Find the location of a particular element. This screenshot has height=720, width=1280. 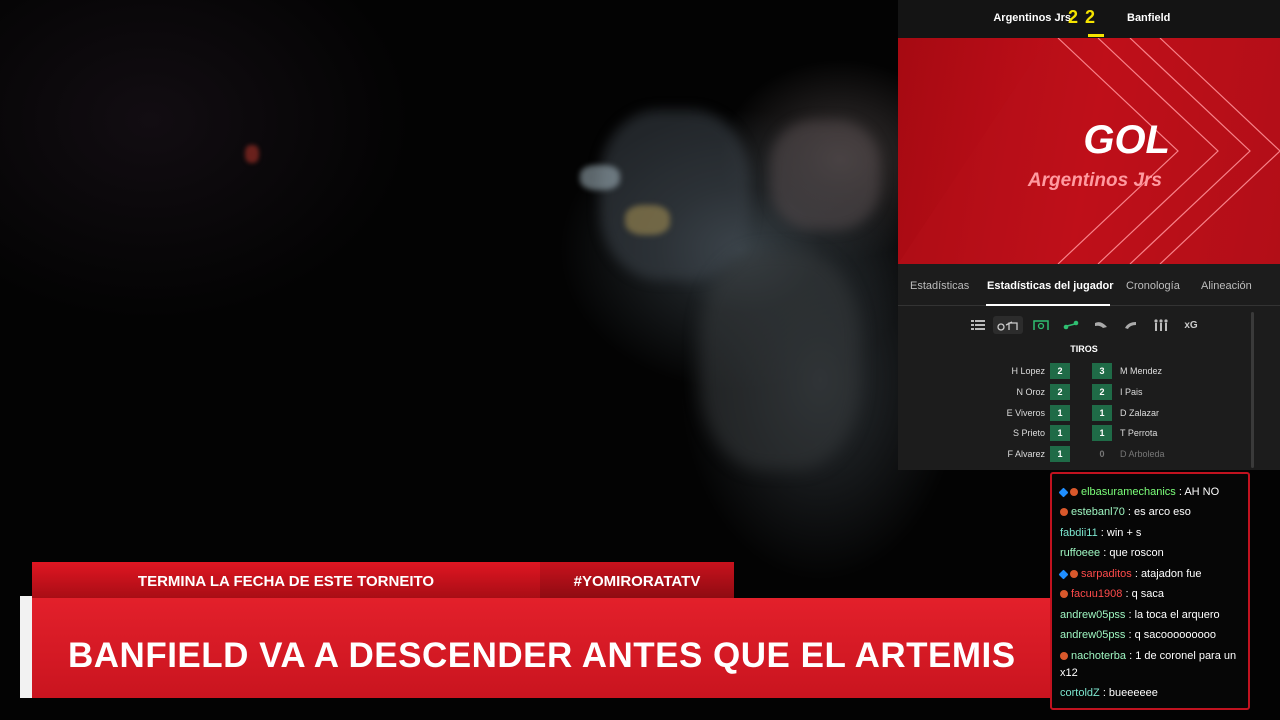

chat-box: elbasuramechanics : AH NO estebanl70 is located at coordinates (1150, 591).